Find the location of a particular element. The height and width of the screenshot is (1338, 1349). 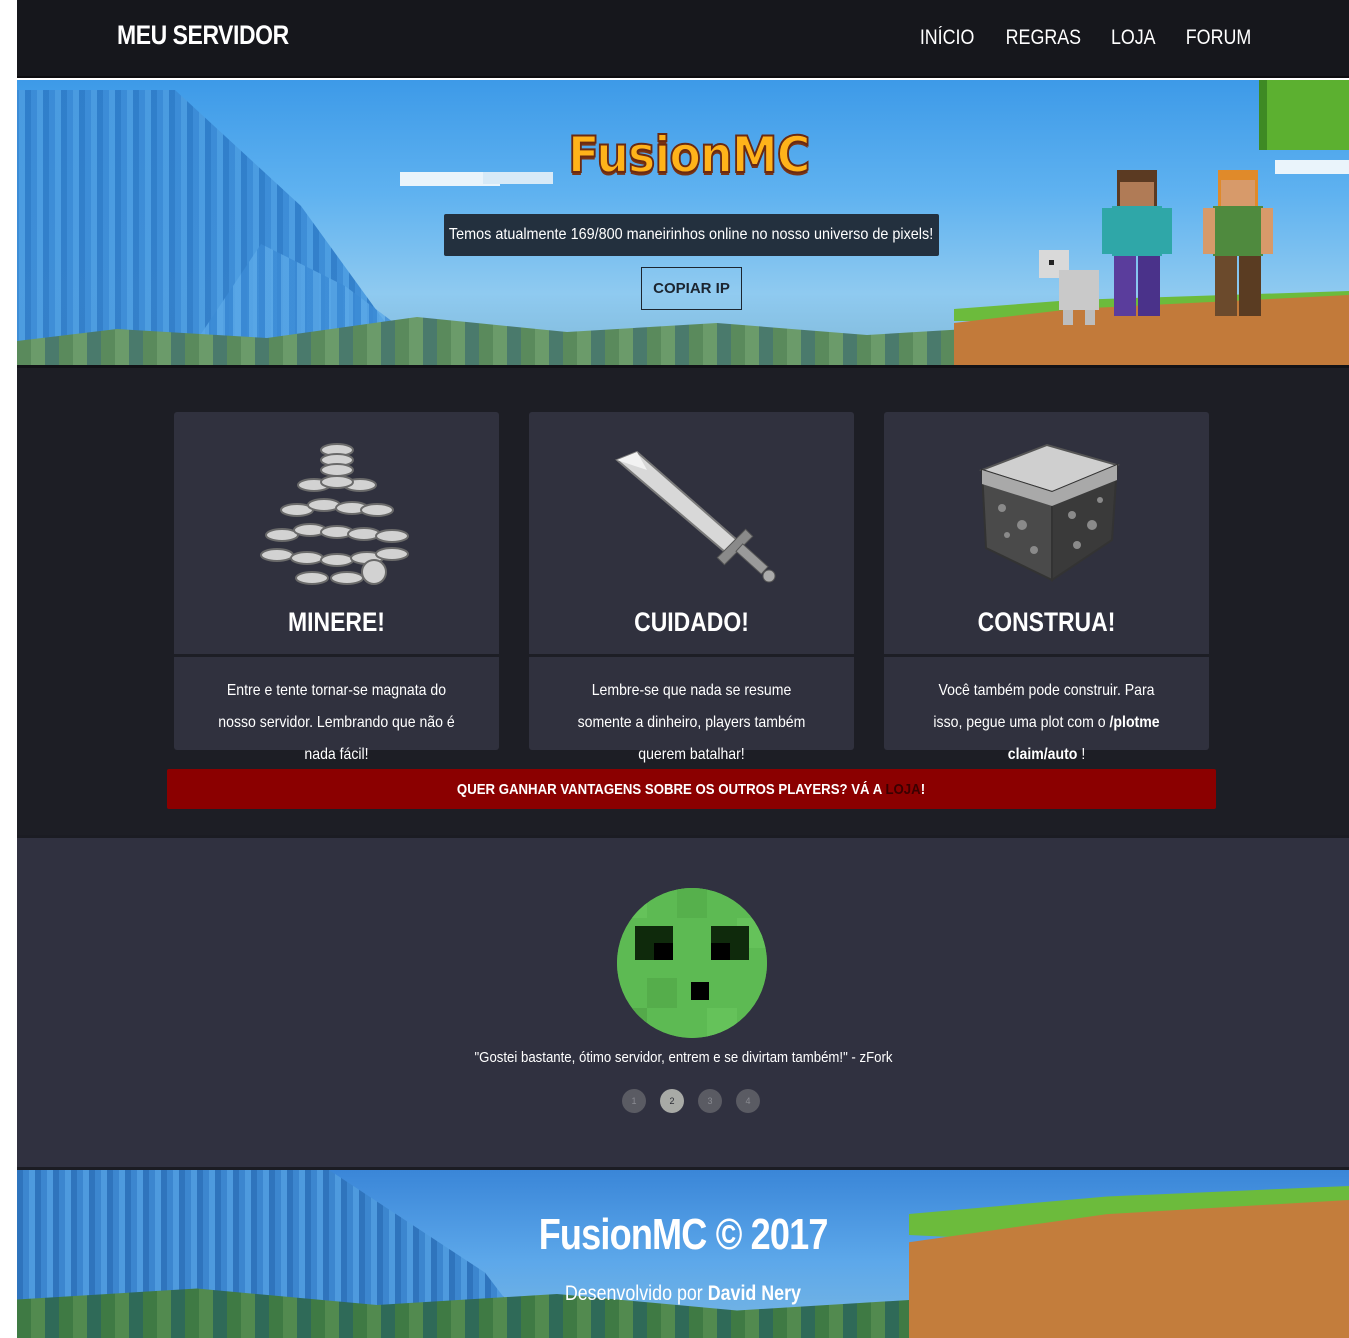

coins-icon is located at coordinates (334, 514).